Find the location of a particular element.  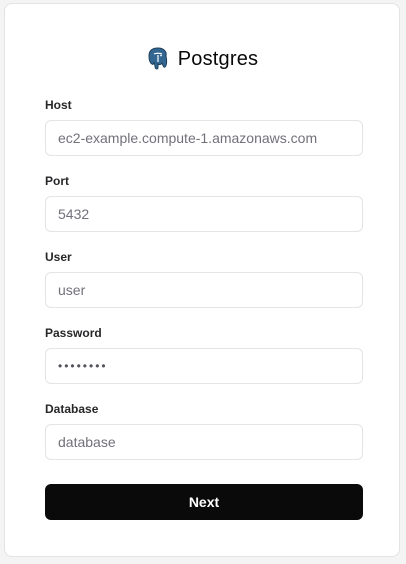

postgres-elephant-icon is located at coordinates (158, 59).